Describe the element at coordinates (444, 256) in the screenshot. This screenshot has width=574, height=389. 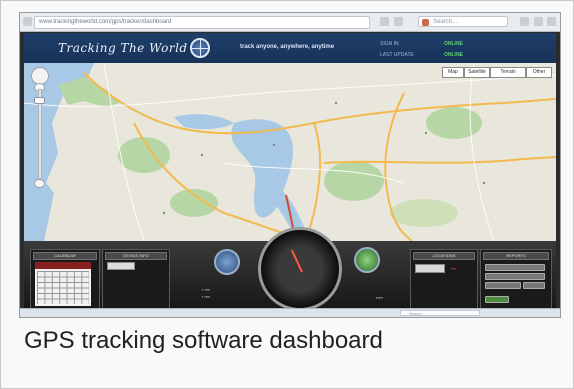
I see `locations-title: LOCATIONS` at that location.